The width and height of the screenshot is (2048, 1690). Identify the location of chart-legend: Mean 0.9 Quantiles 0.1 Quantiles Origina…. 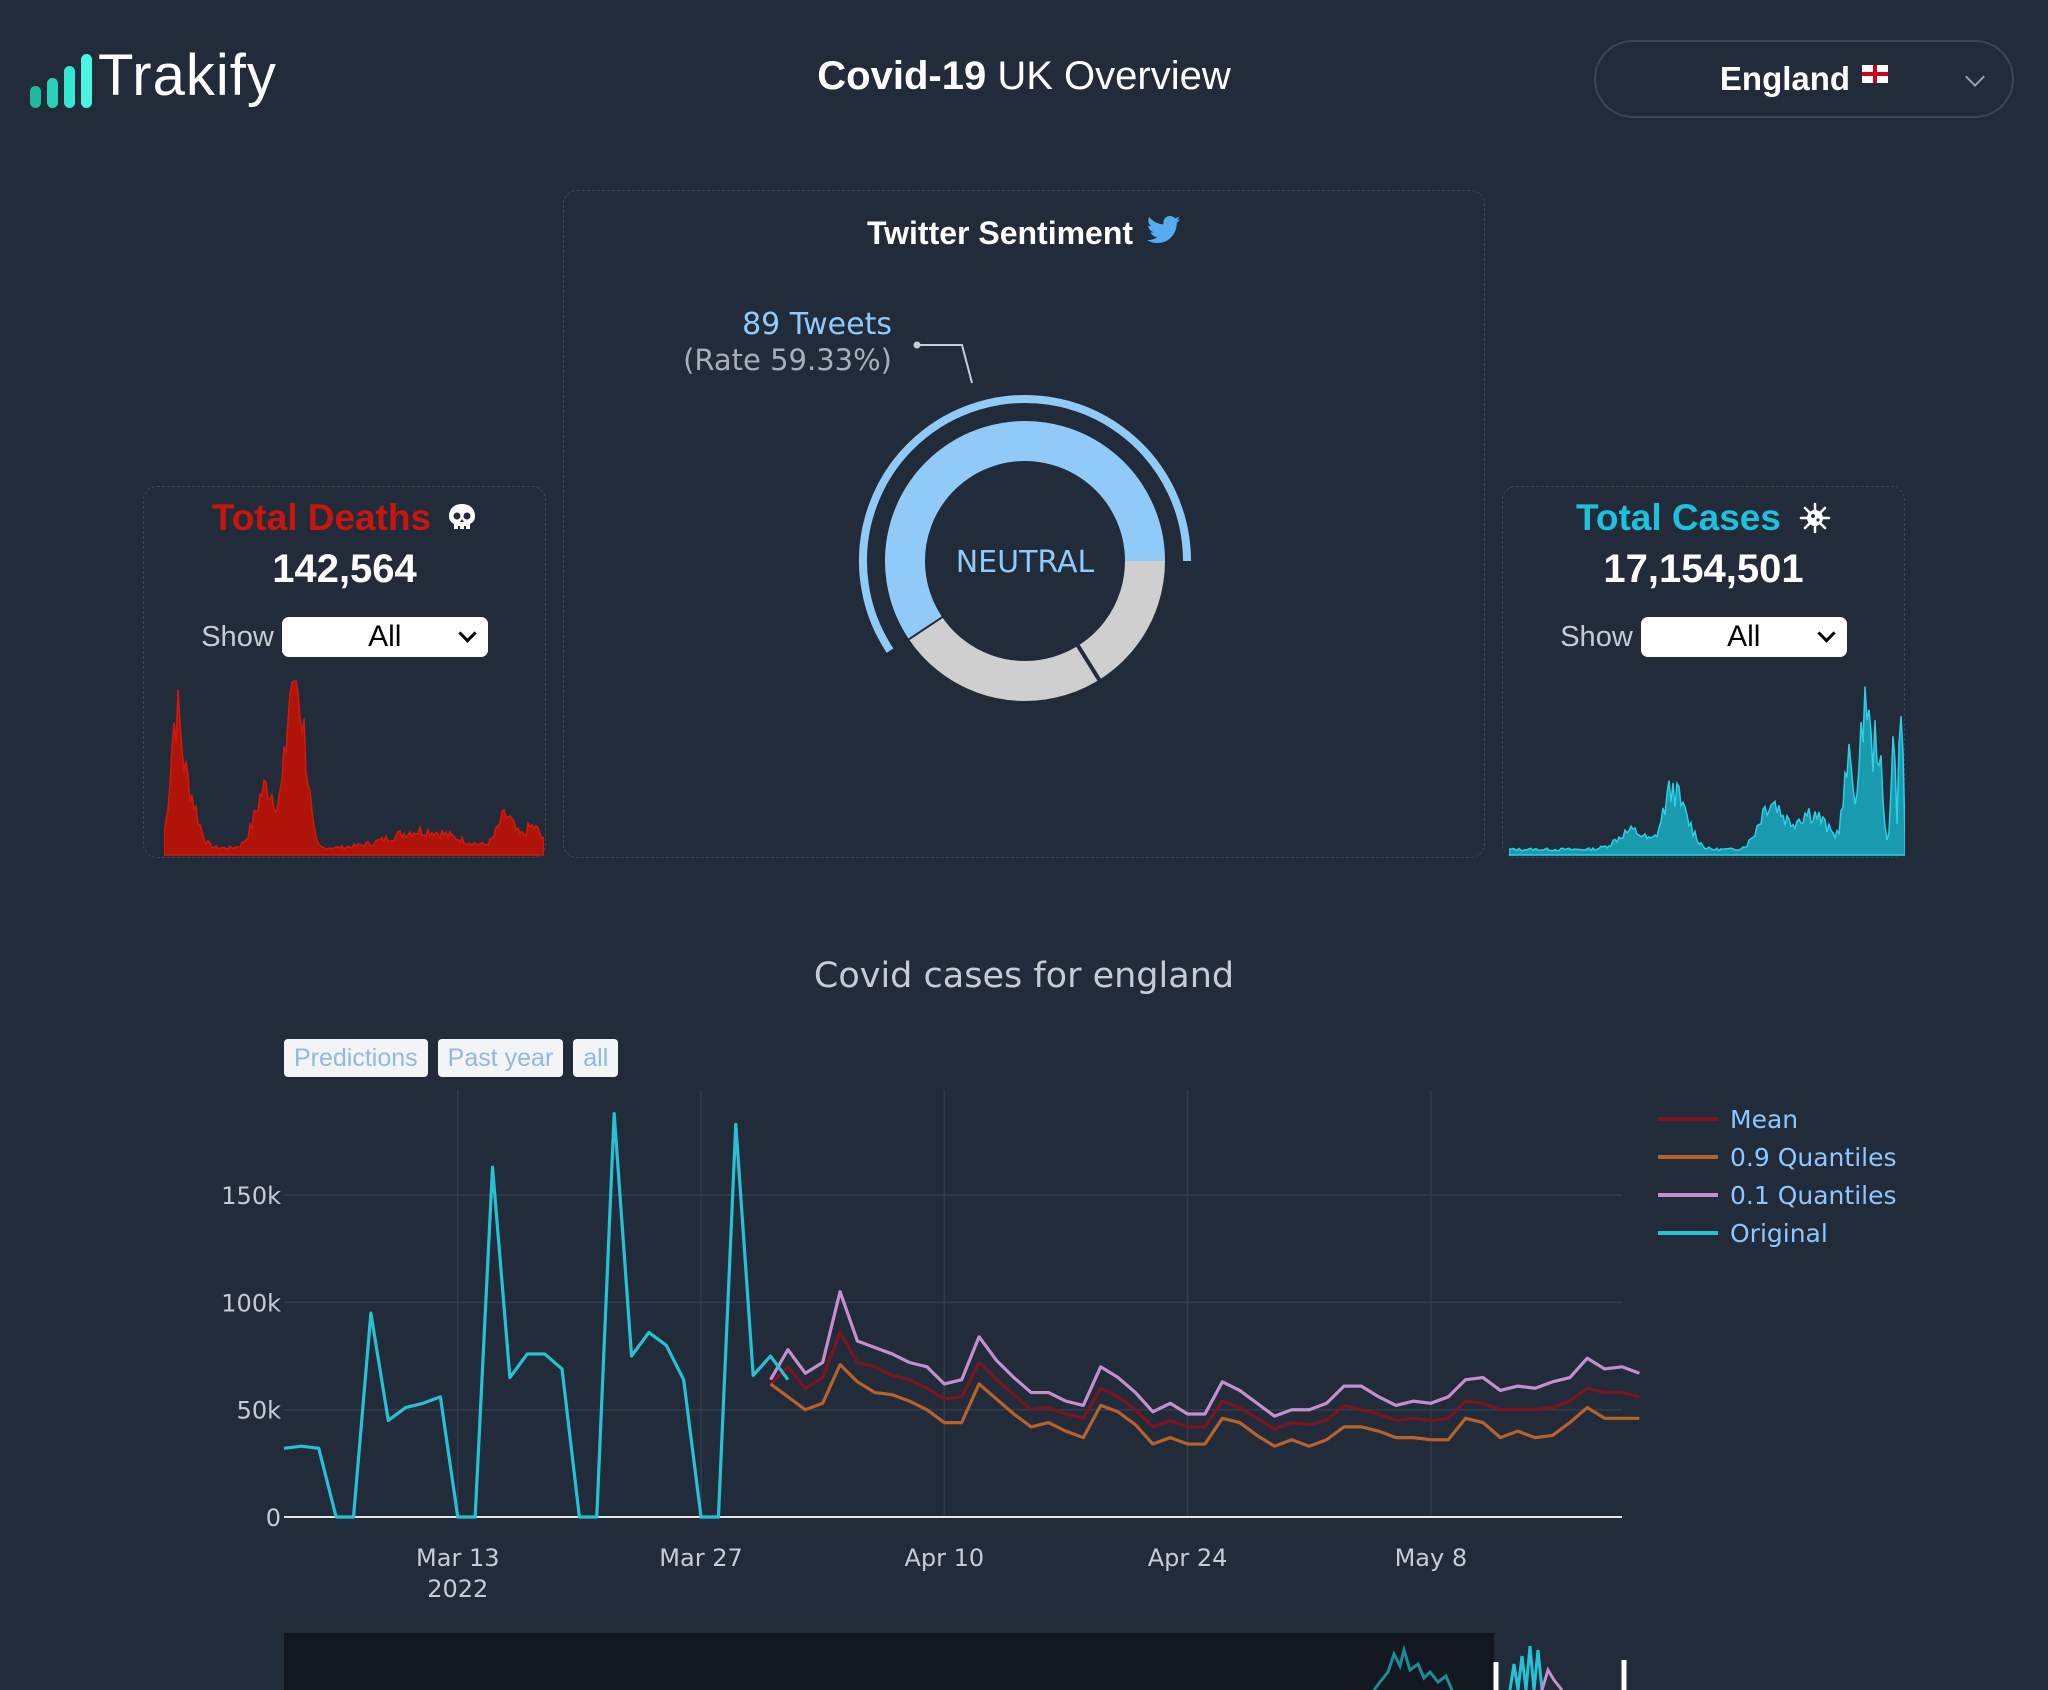
(1777, 1176).